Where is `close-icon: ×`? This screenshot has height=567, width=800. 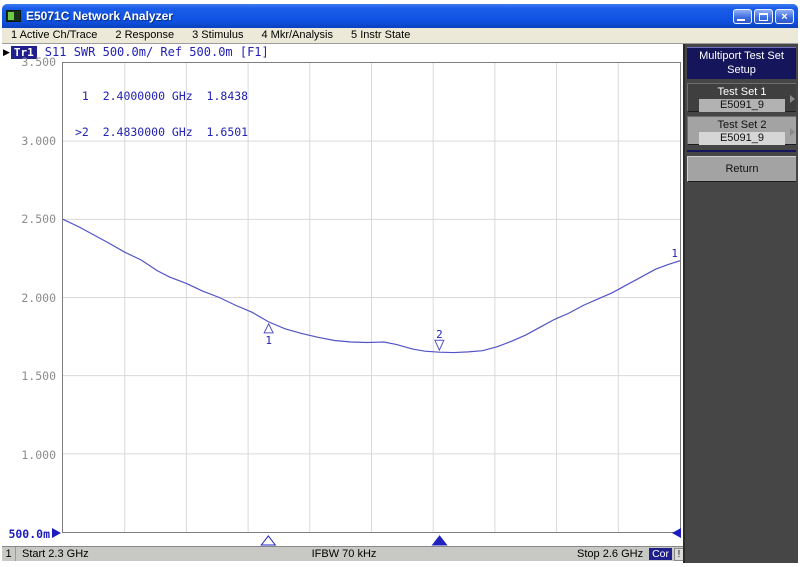
close-icon: × is located at coordinates (784, 16).